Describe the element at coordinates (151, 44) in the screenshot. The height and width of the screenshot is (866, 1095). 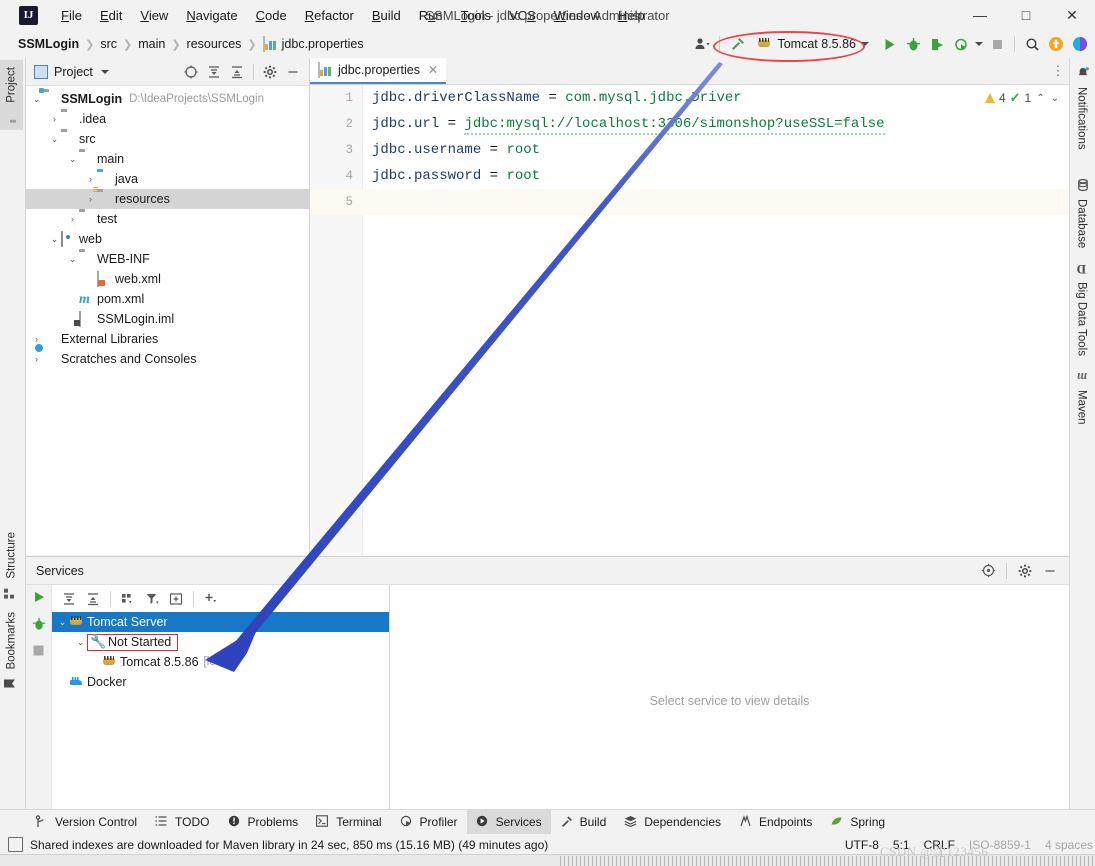
I see `breadcrumb-item-main: main` at that location.